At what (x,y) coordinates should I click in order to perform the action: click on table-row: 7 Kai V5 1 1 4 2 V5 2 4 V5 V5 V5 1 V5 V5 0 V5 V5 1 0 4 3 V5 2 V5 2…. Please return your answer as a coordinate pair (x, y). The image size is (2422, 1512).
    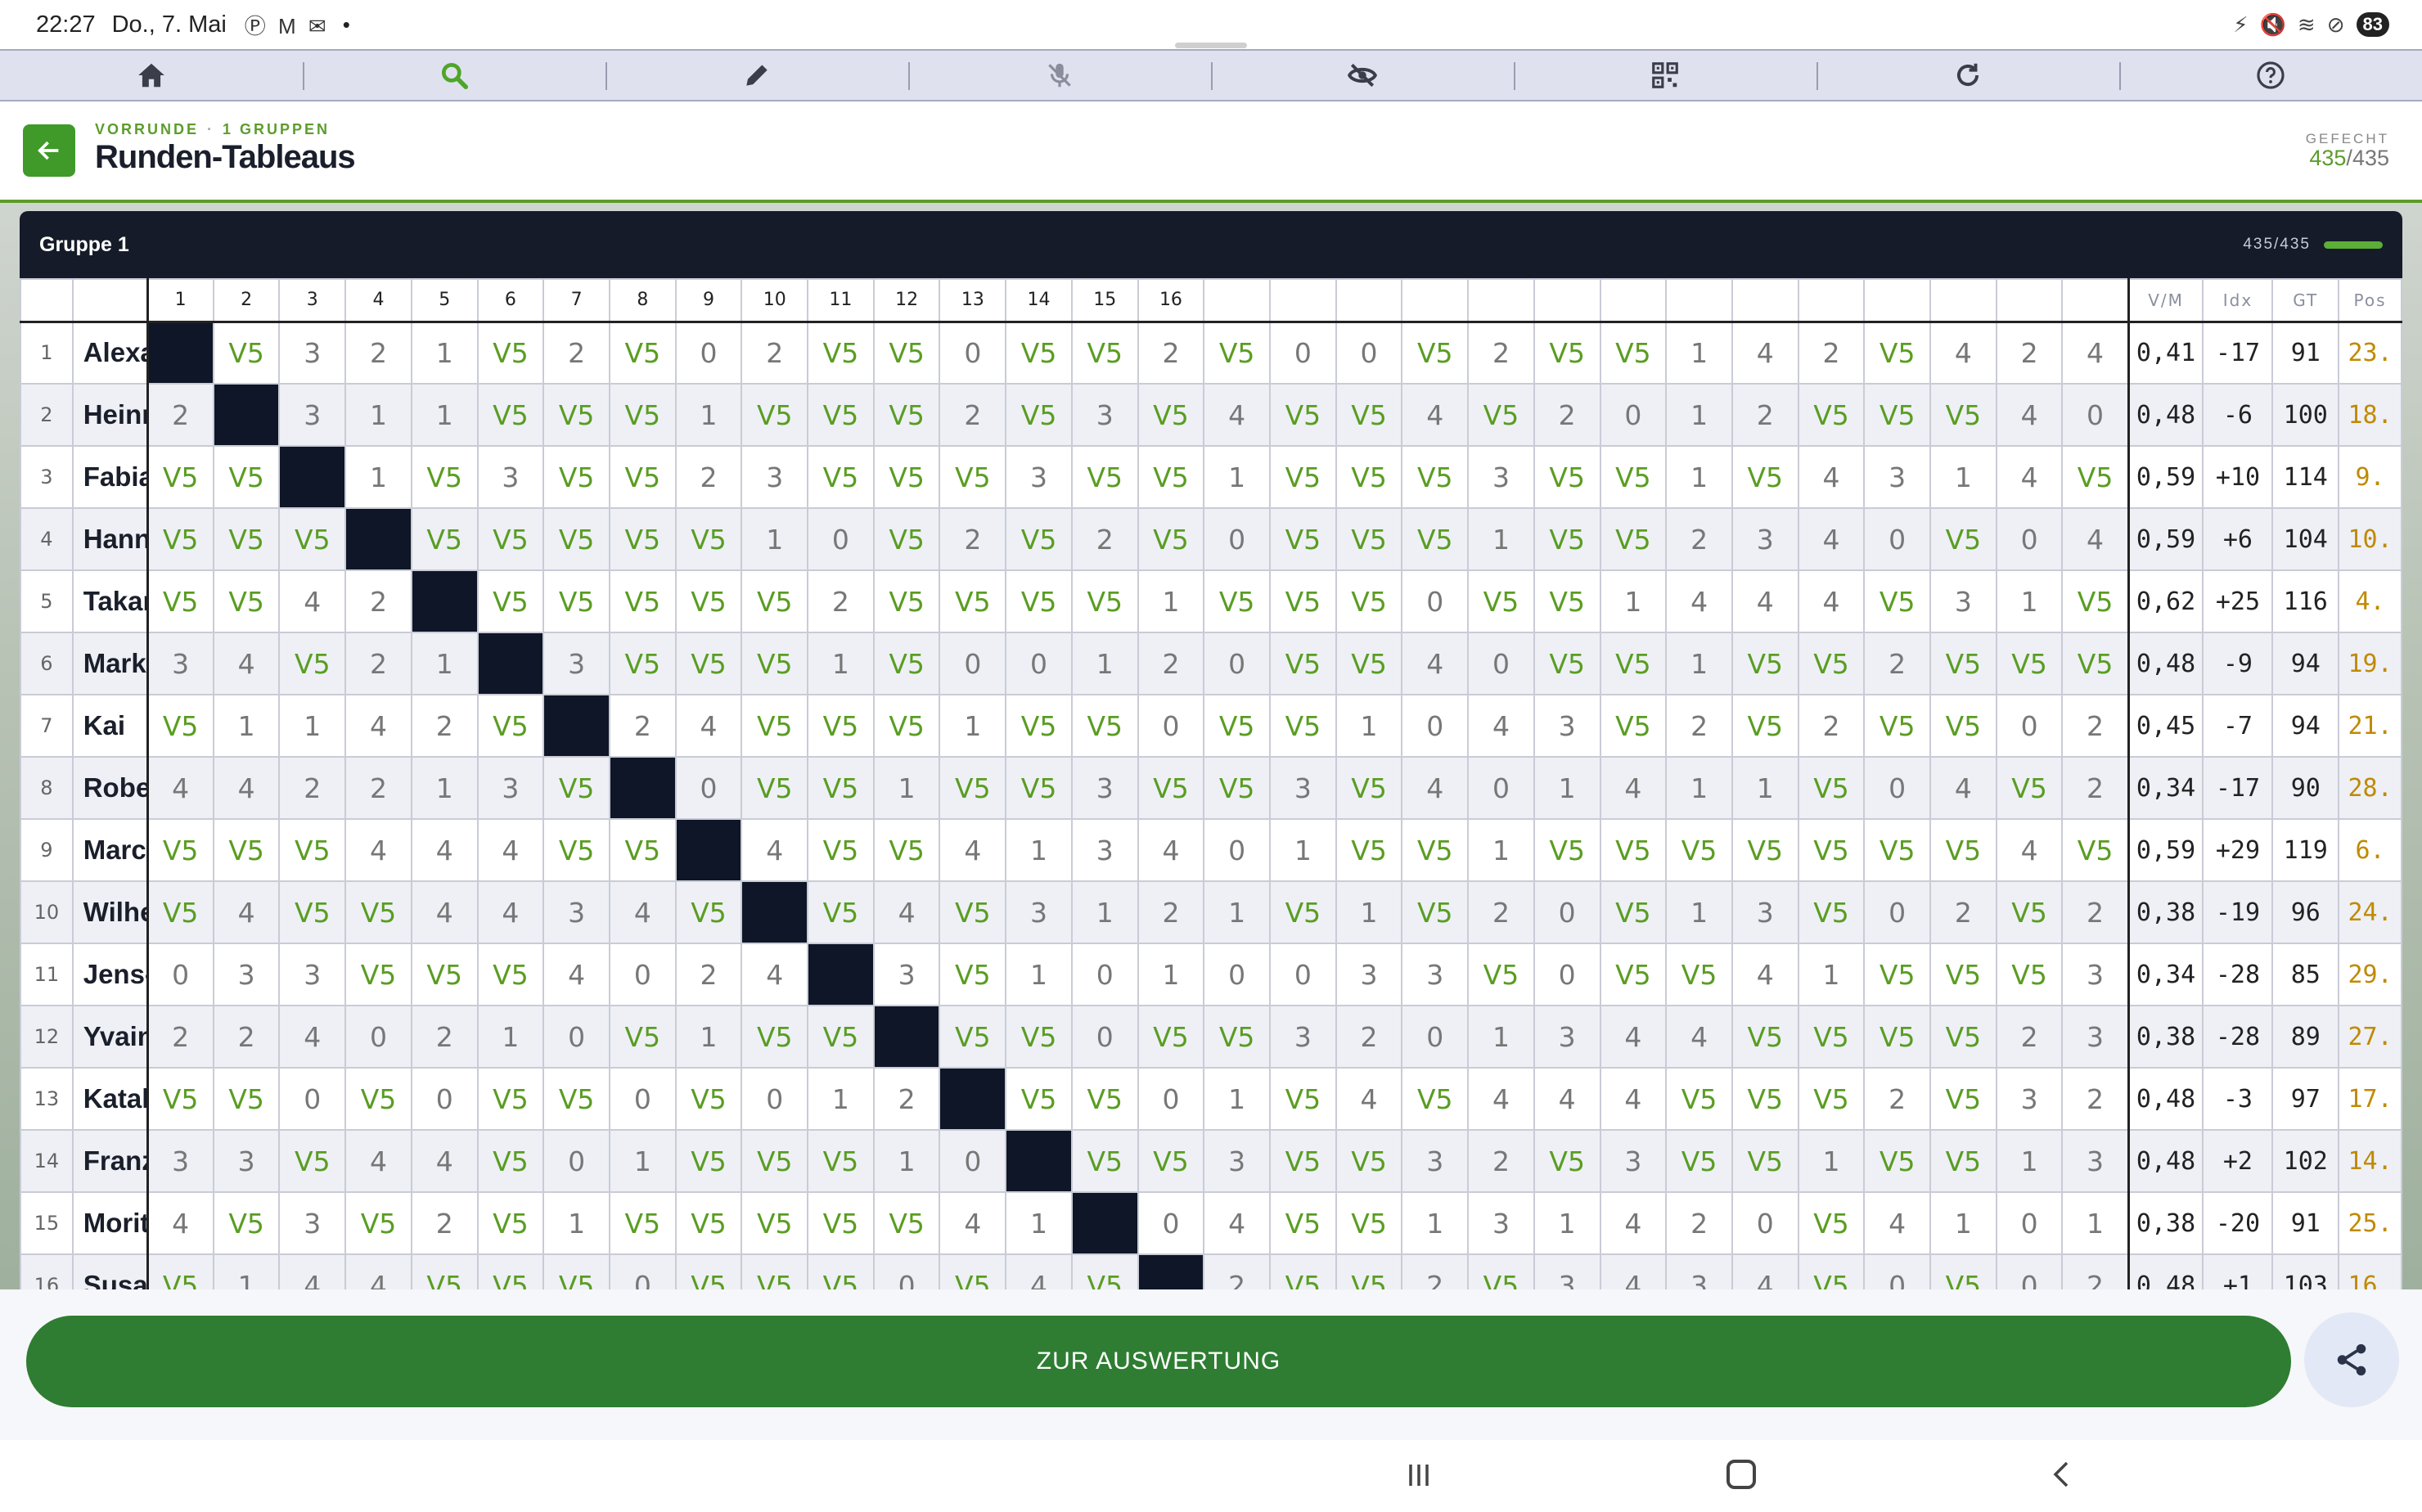
    Looking at the image, I should click on (1211, 726).